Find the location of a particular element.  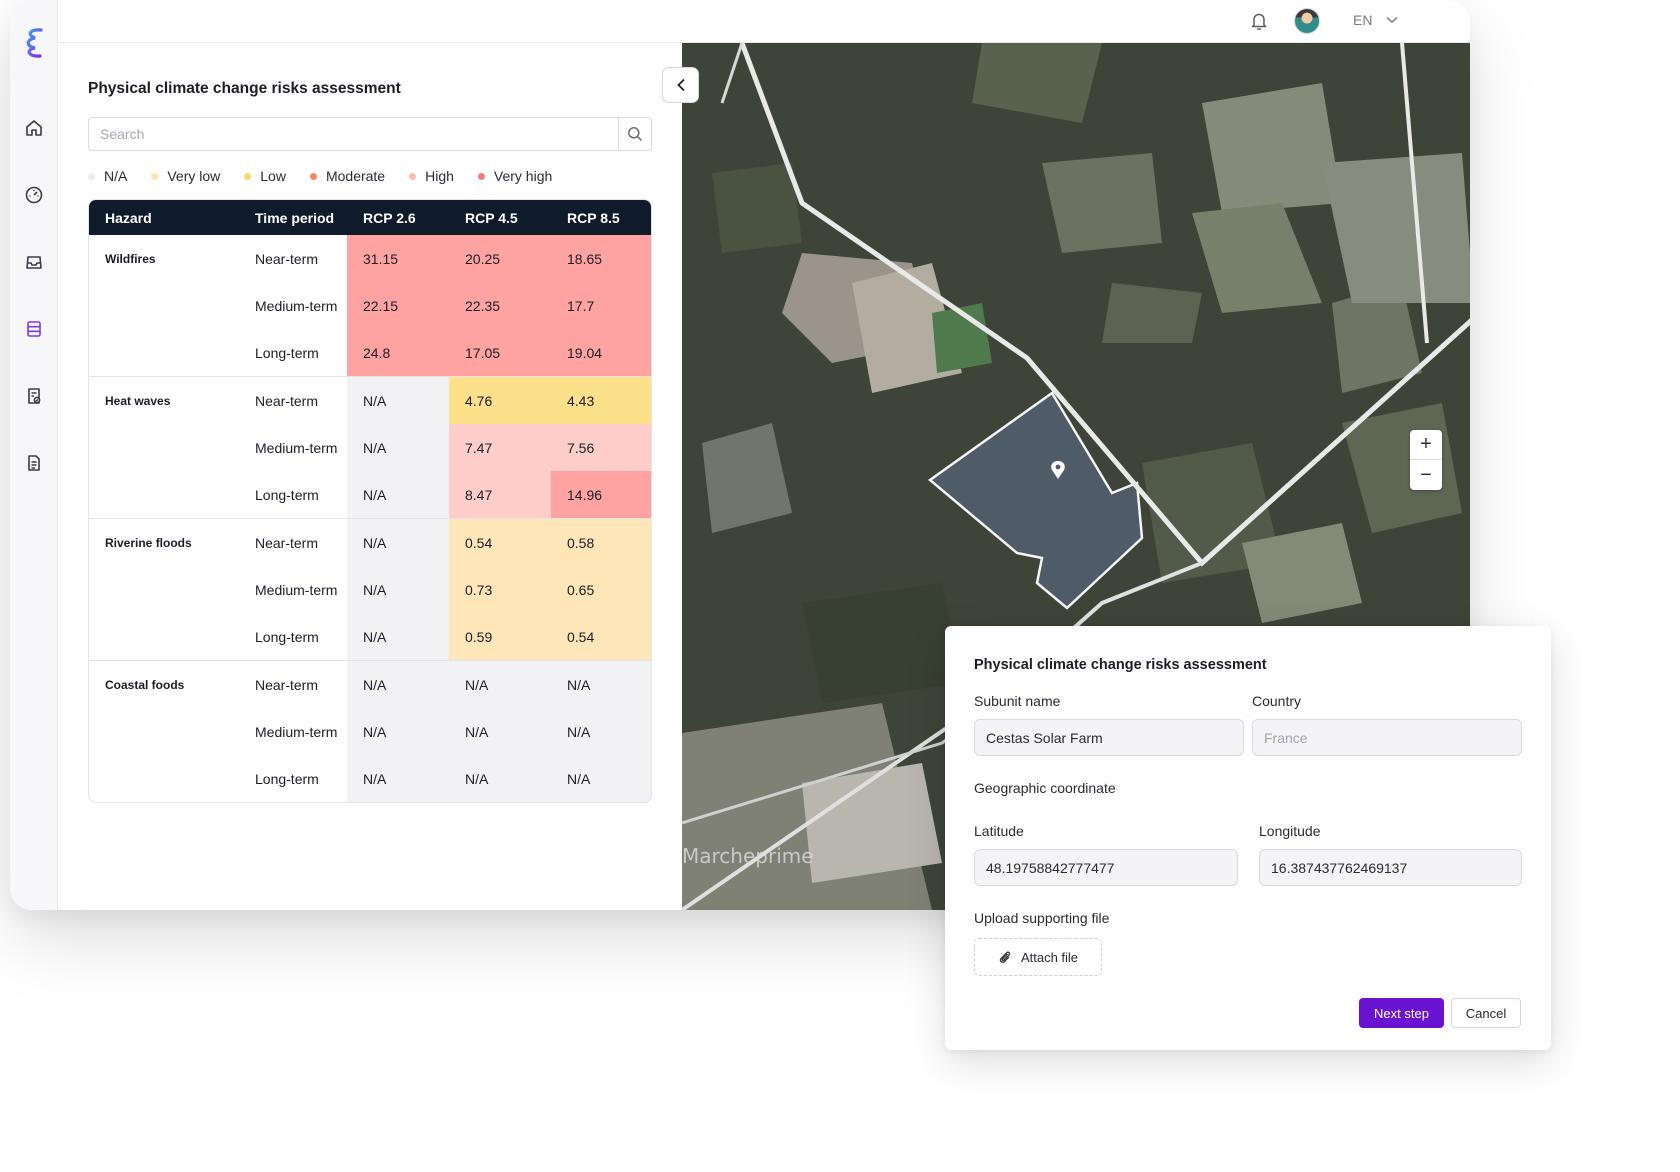

collapse-panel-button is located at coordinates (680, 85).